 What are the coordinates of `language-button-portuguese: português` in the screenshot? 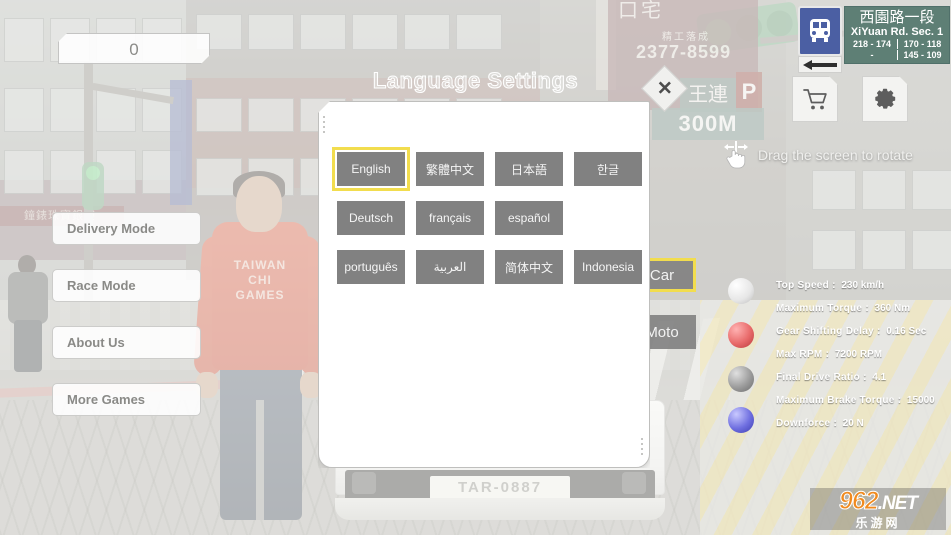 It's located at (371, 267).